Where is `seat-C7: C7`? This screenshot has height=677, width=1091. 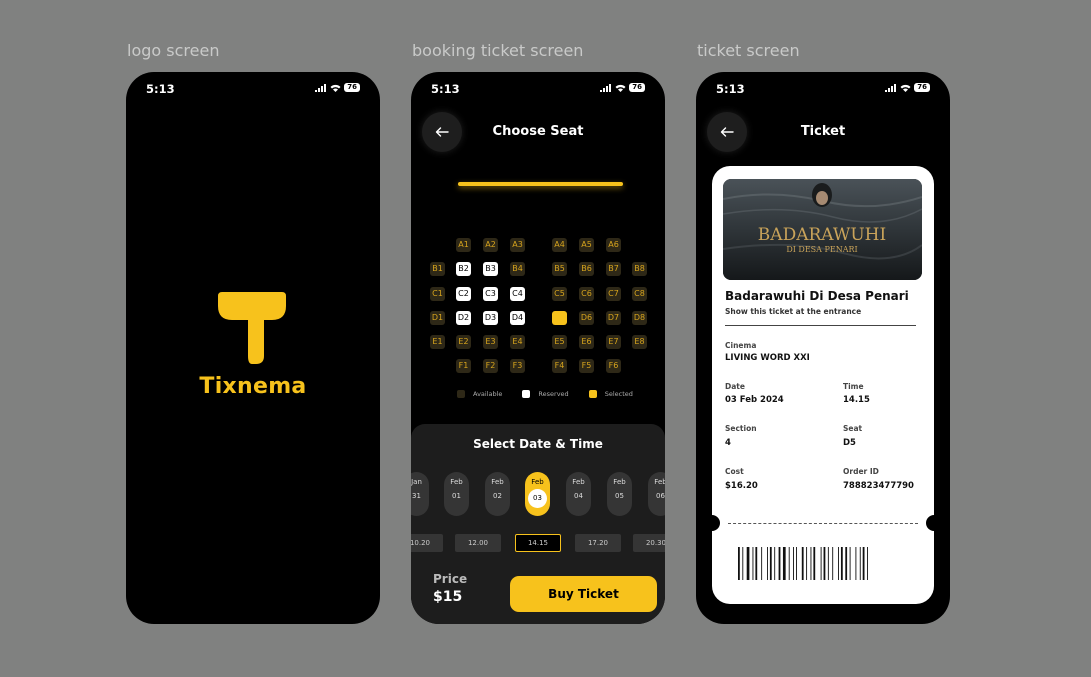
seat-C7: C7 is located at coordinates (613, 294).